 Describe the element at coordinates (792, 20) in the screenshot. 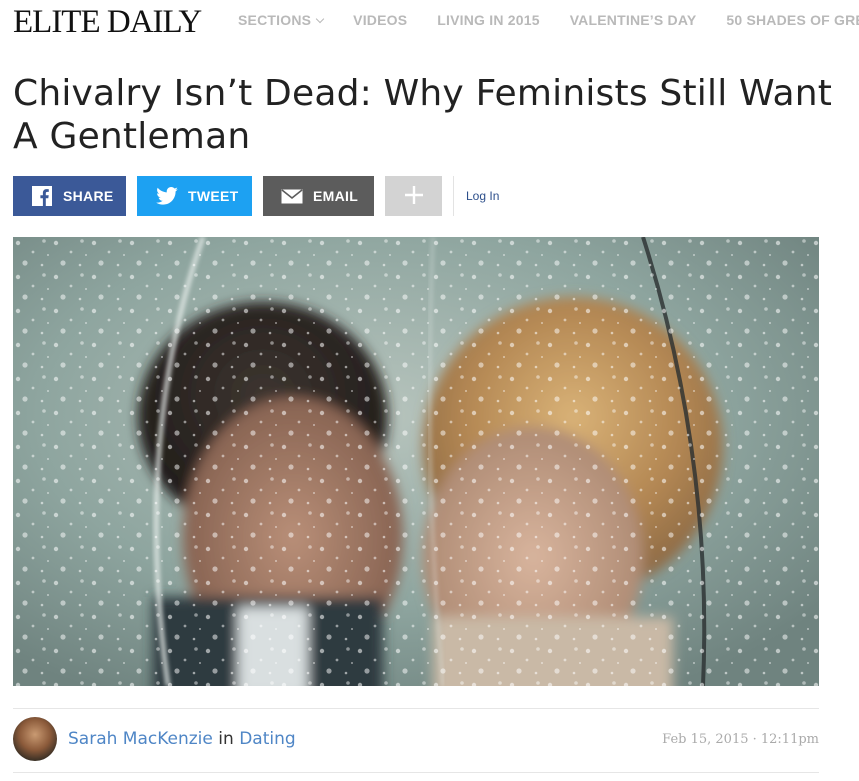

I see `nav-50-shades-of-grey: 50 SHADES OF GREY` at that location.